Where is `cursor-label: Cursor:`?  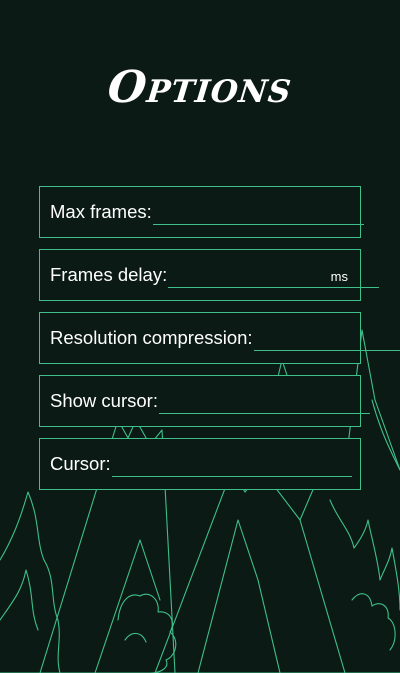 cursor-label: Cursor: is located at coordinates (80, 463).